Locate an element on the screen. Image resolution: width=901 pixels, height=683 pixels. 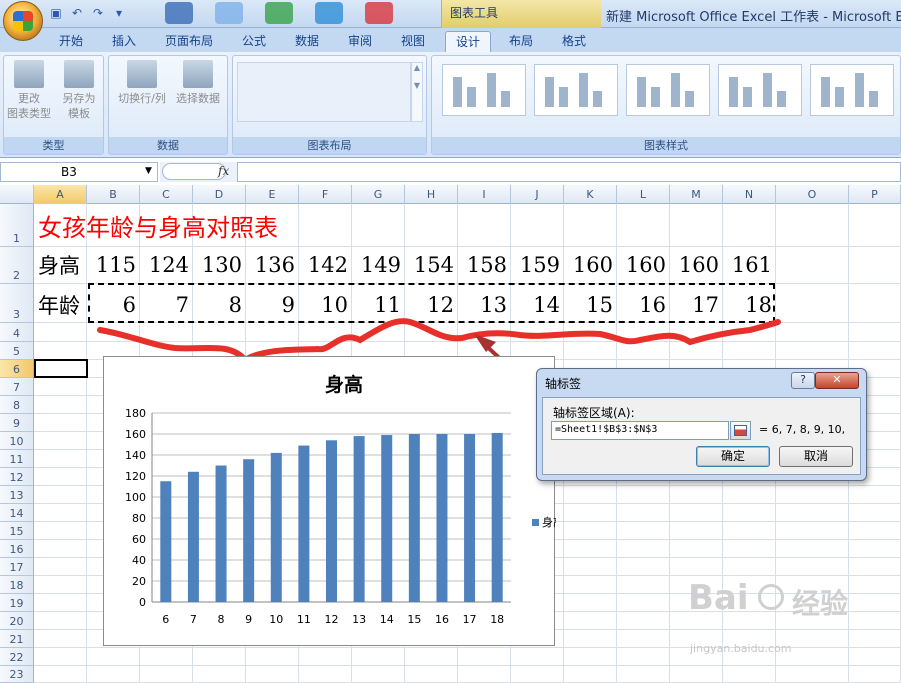
paw-icon is located at coordinates (771, 597).